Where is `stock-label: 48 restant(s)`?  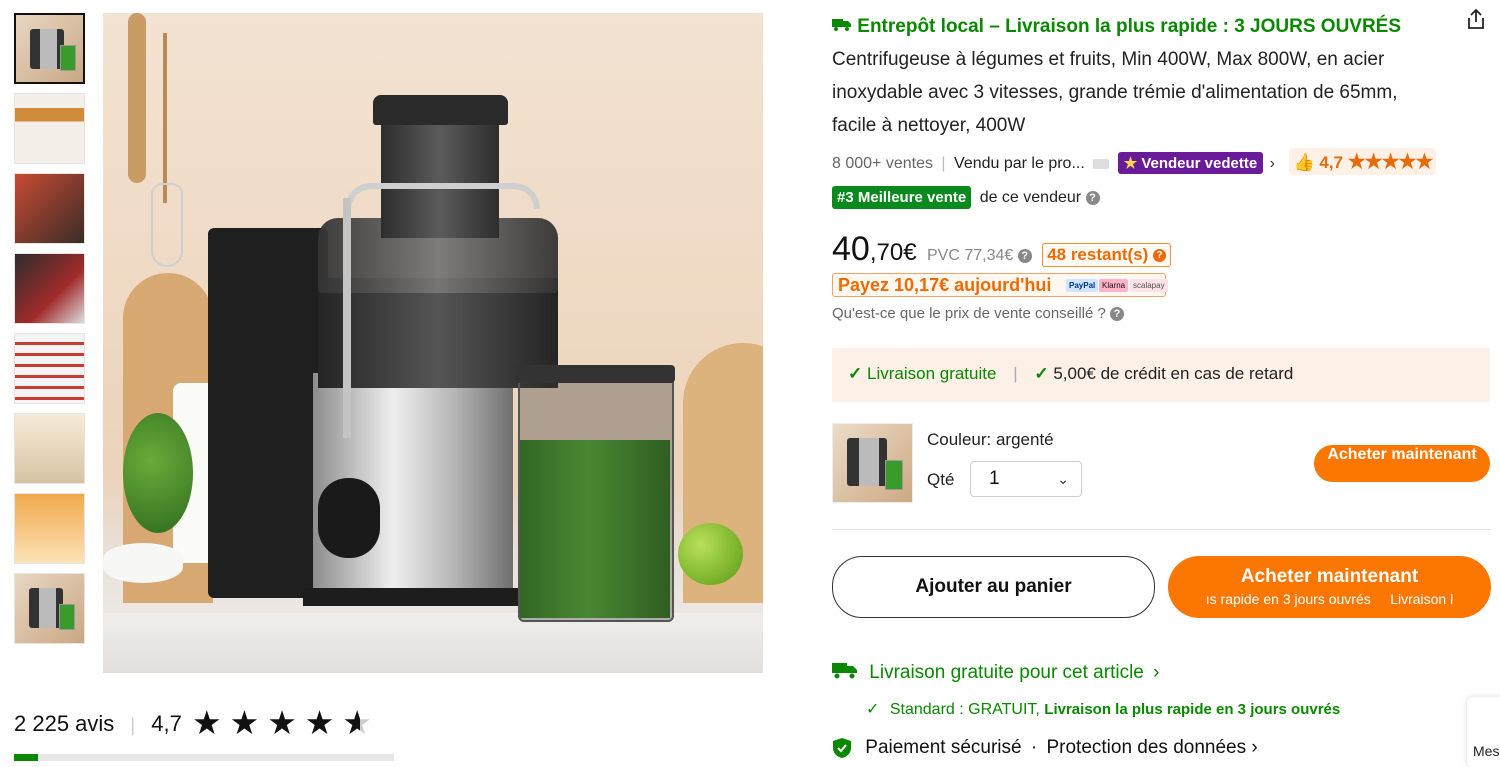 stock-label: 48 restant(s) is located at coordinates (1098, 254).